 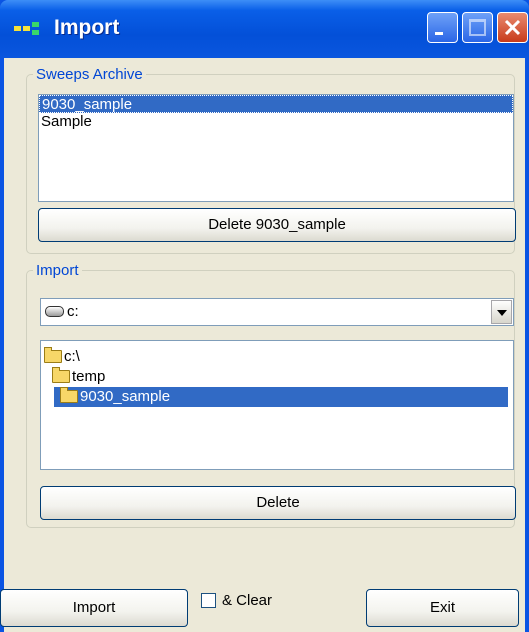 I want to click on folder-icon, so click(x=69, y=395).